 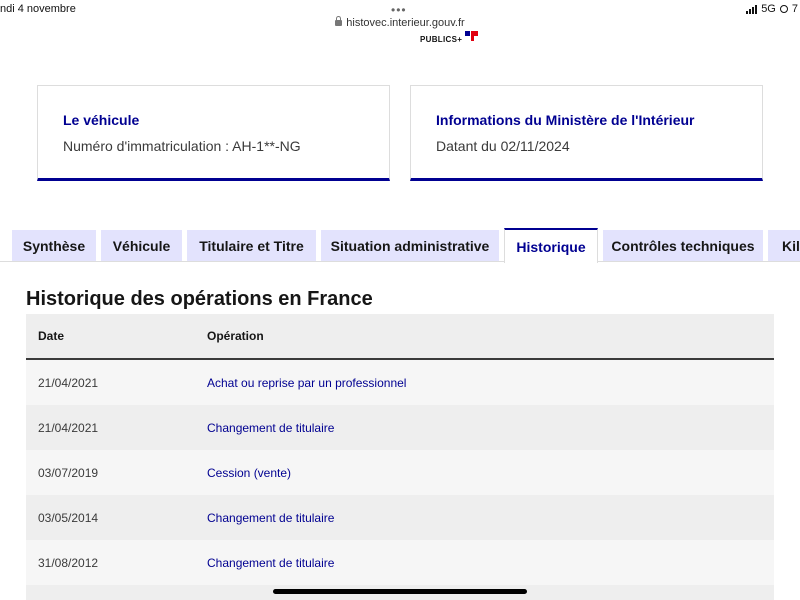 What do you see at coordinates (400, 517) in the screenshot?
I see `table-row: 03/05/2014 Changement de titulaire` at bounding box center [400, 517].